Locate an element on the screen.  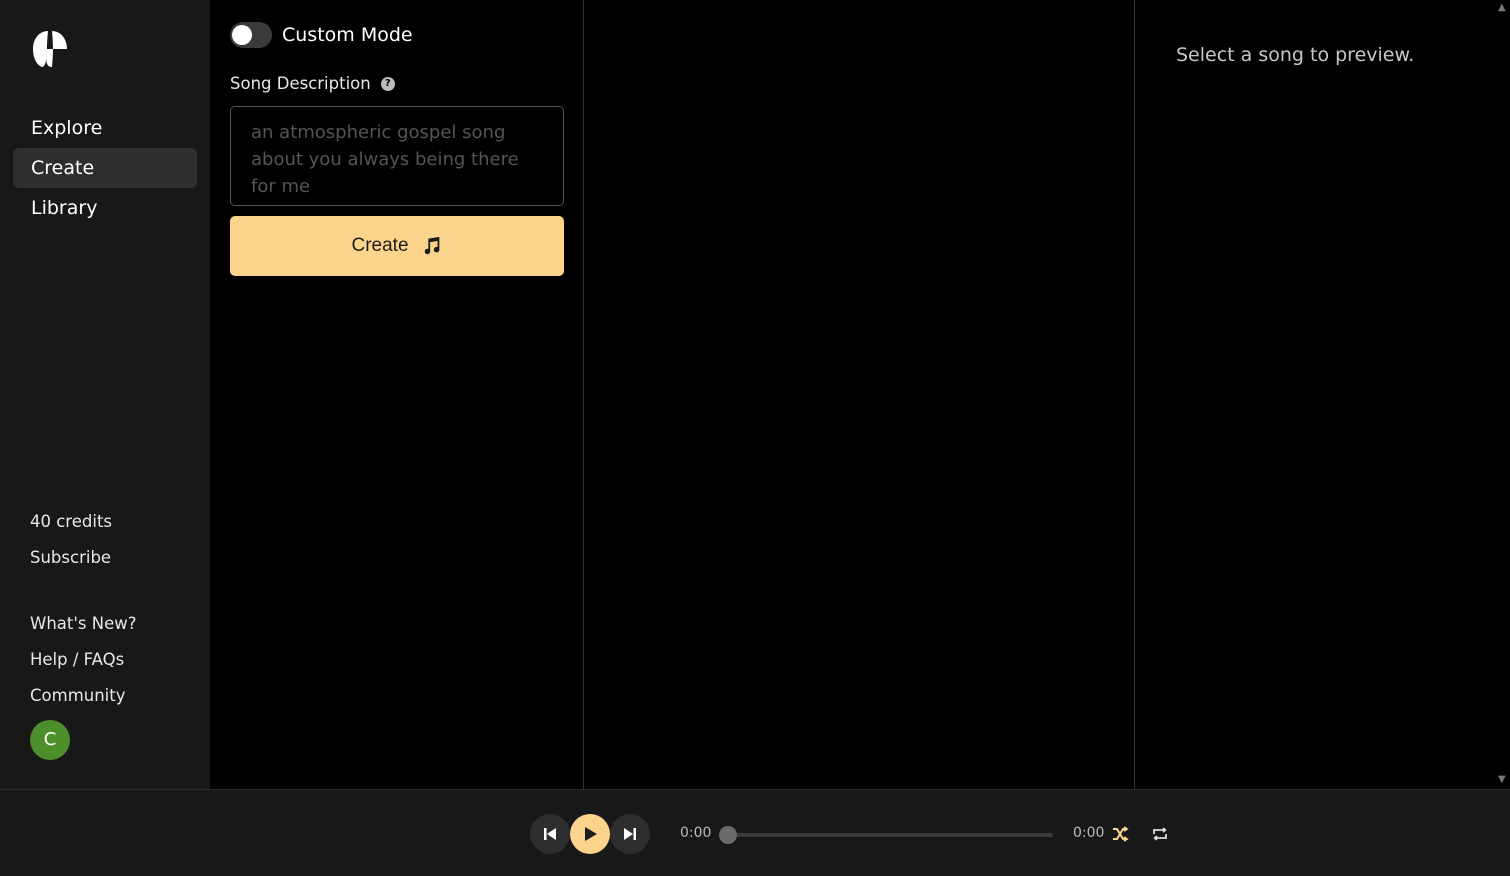
custom-mode-toggle is located at coordinates (251, 35).